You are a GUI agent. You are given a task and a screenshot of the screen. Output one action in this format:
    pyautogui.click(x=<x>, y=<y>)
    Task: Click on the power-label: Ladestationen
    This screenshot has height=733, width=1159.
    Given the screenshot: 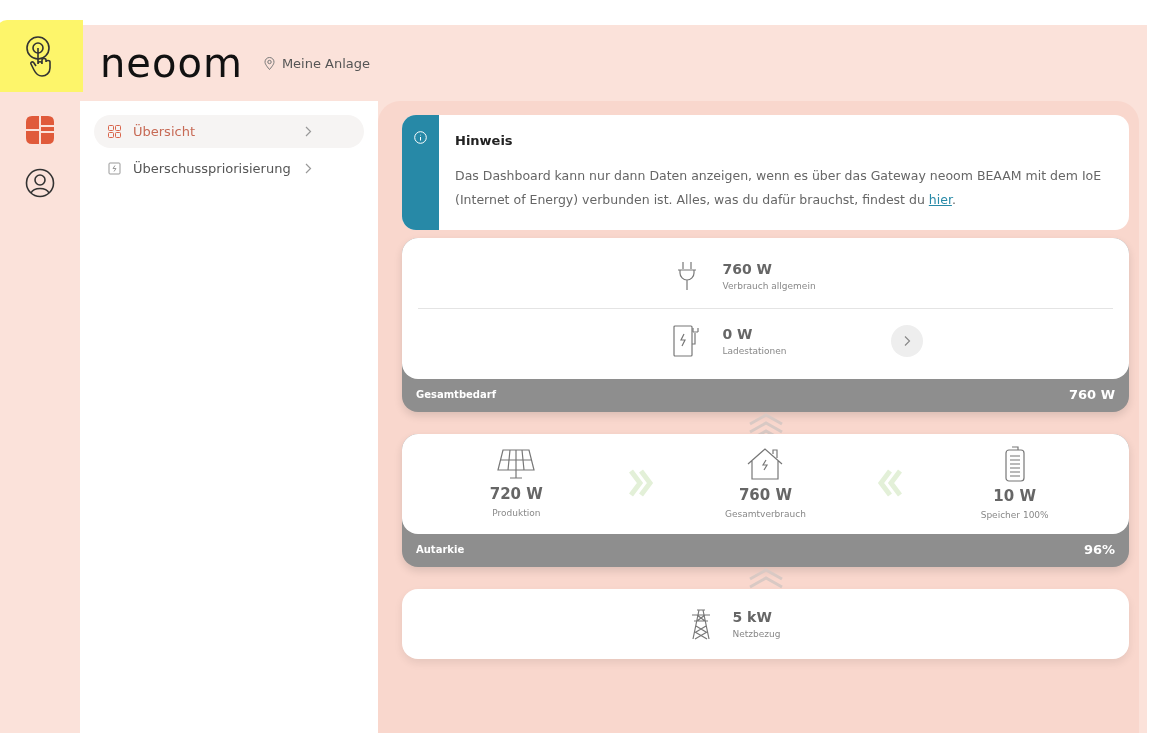 What is the action you would take?
    pyautogui.click(x=755, y=351)
    